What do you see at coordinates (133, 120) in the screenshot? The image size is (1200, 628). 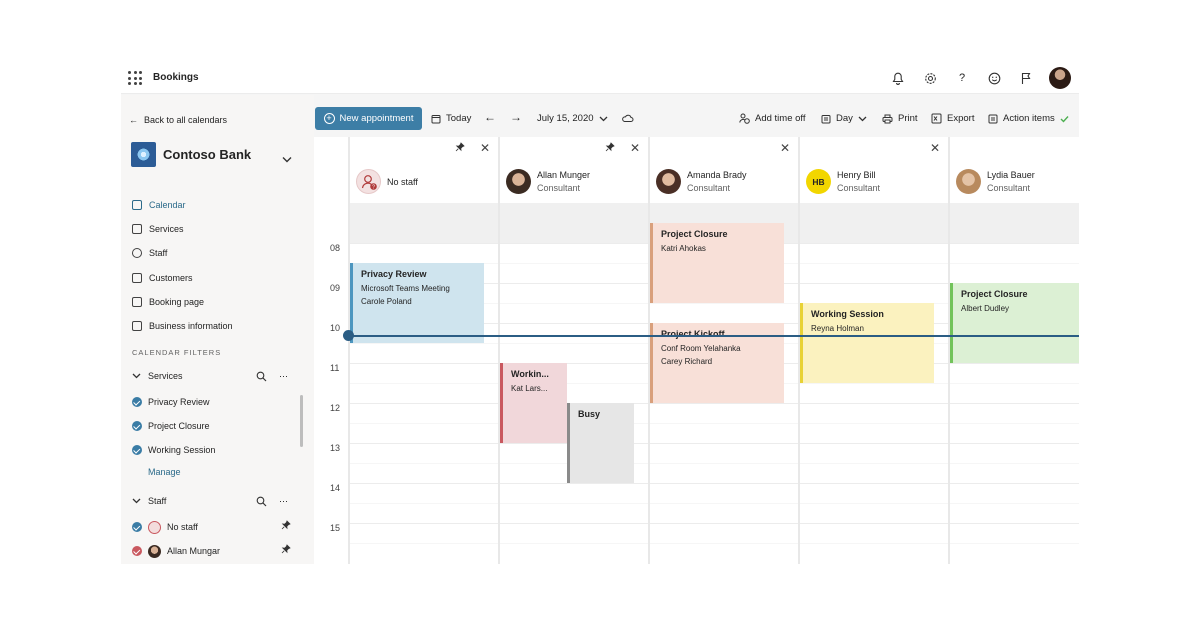 I see `arrow-left-icon: ←` at bounding box center [133, 120].